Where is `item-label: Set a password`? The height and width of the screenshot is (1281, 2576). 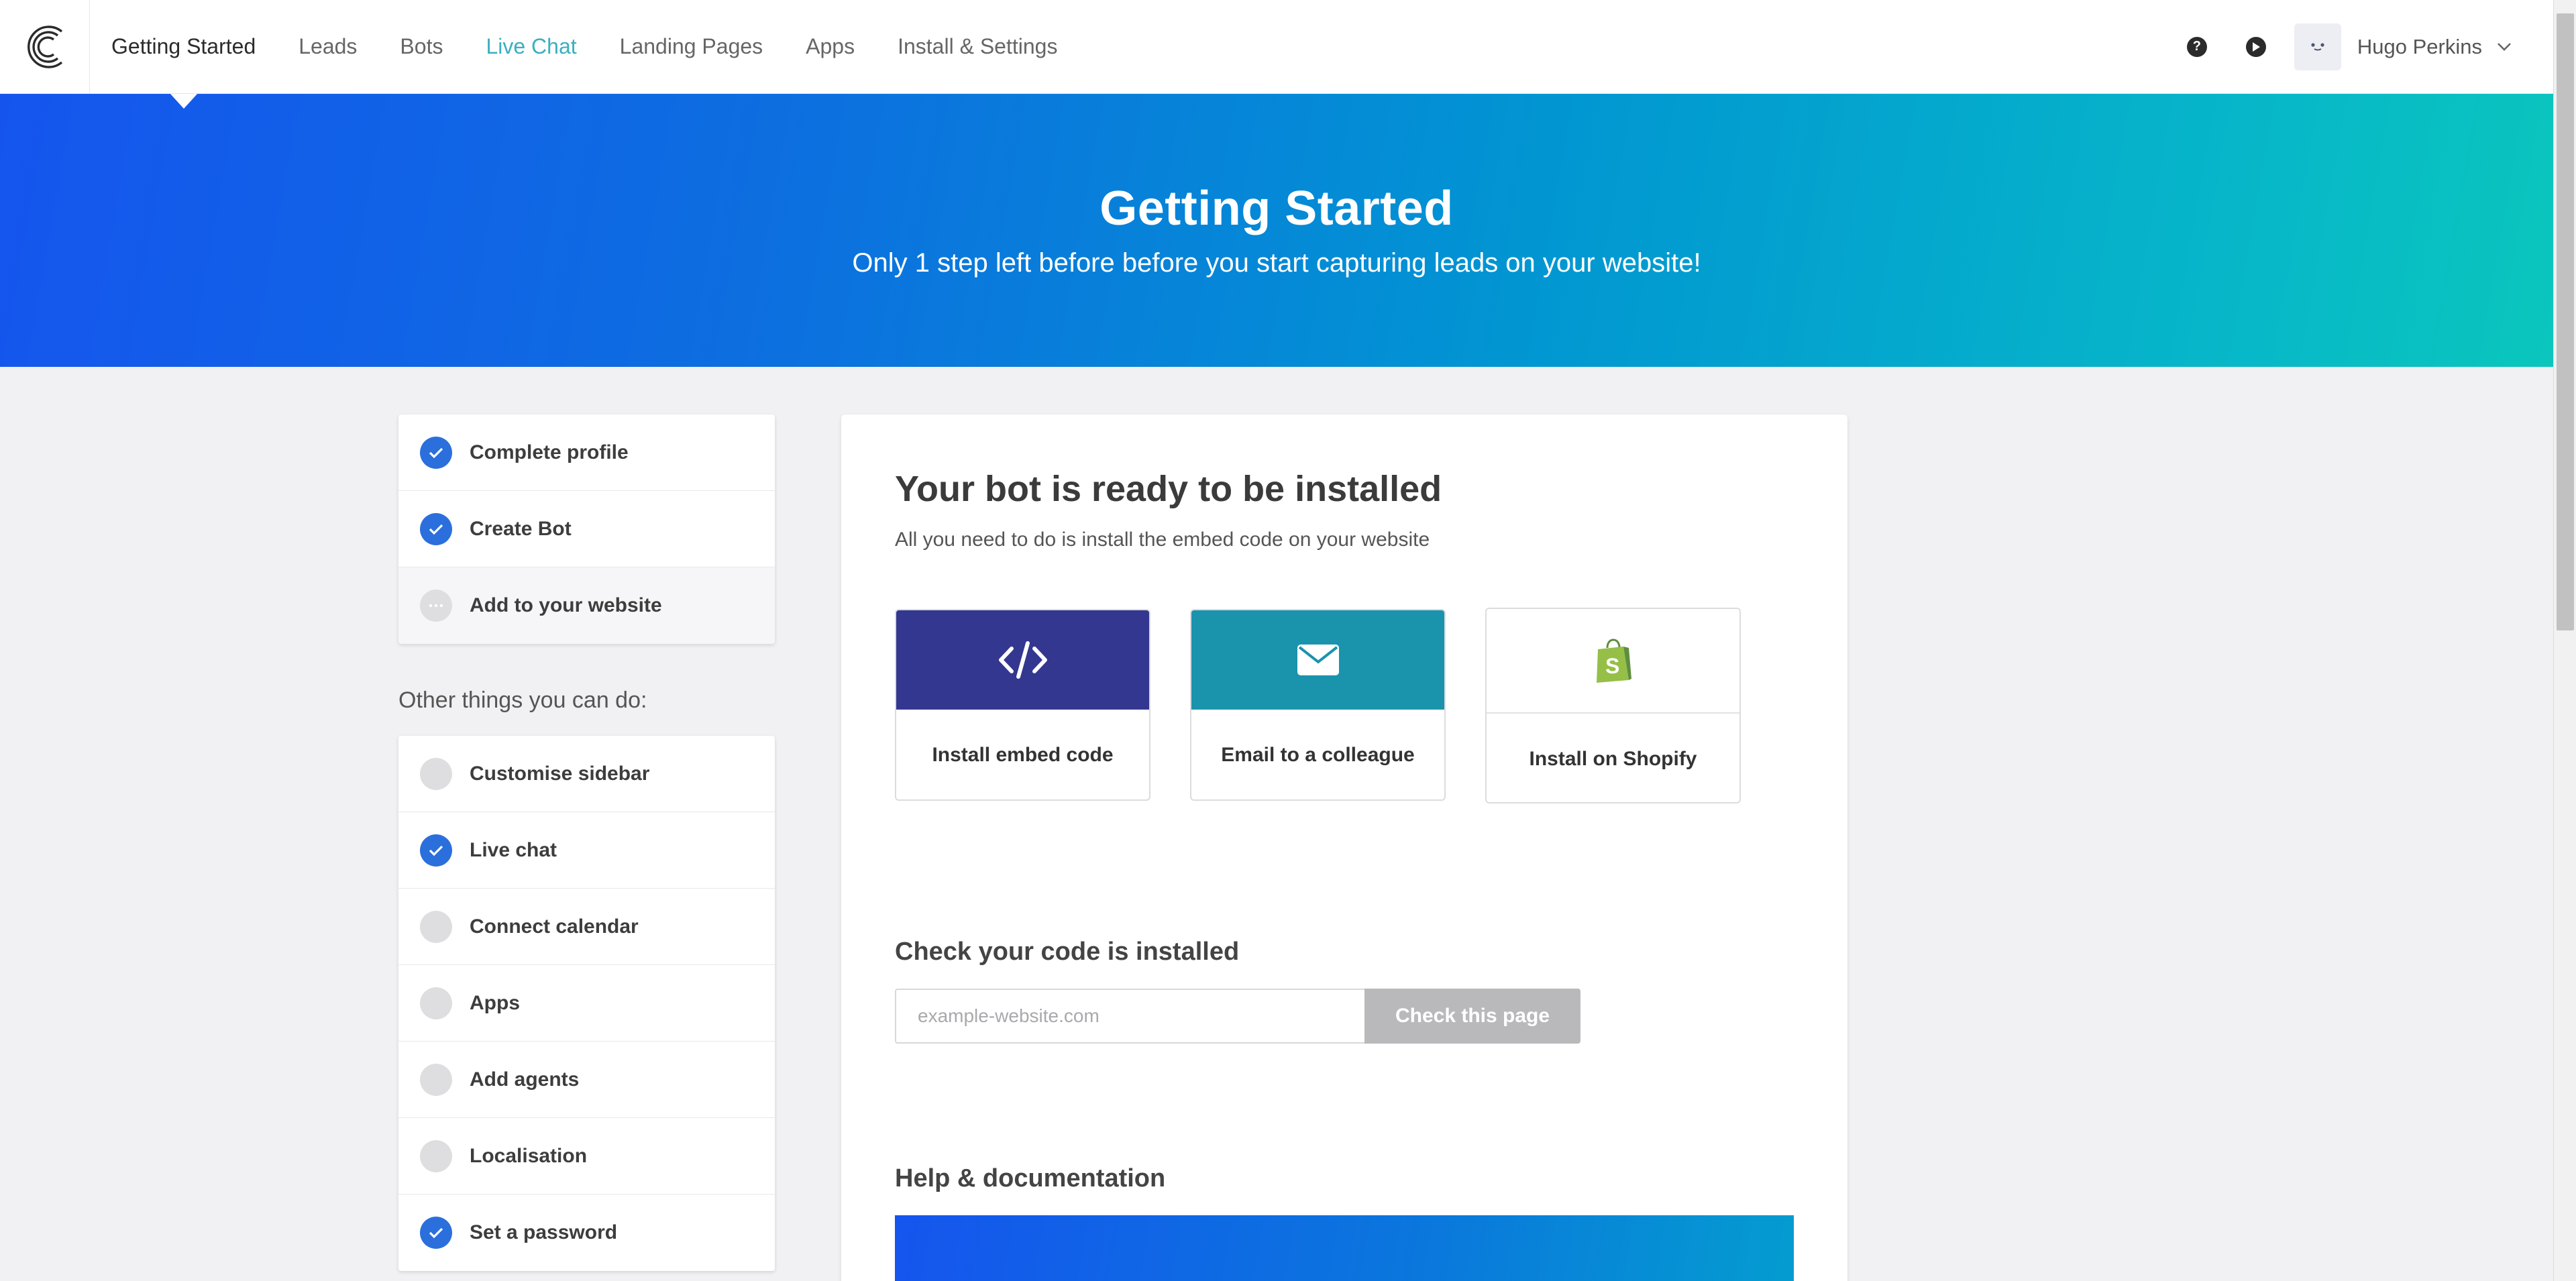 item-label: Set a password is located at coordinates (544, 1232).